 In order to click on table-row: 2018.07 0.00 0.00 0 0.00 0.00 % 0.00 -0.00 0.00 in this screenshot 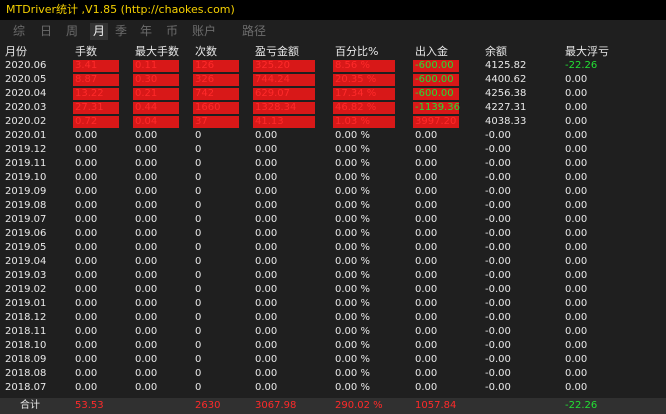, I will do `click(333, 388)`.